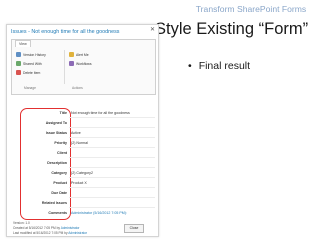 This screenshot has width=320, height=240. Describe the element at coordinates (60, 143) in the screenshot. I see `field-label: Priority` at that location.